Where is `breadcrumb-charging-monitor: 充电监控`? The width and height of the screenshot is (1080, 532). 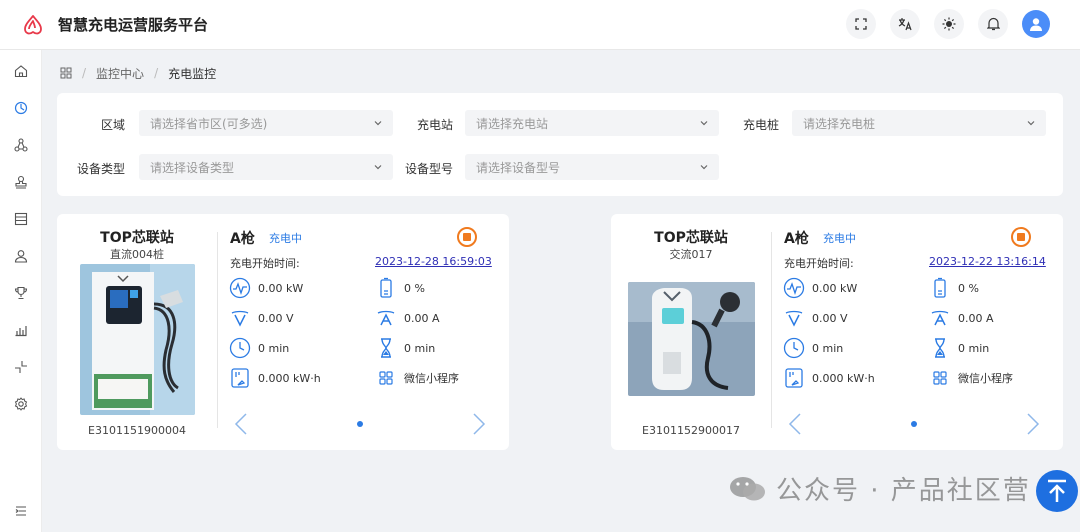 breadcrumb-charging-monitor: 充电监控 is located at coordinates (192, 73).